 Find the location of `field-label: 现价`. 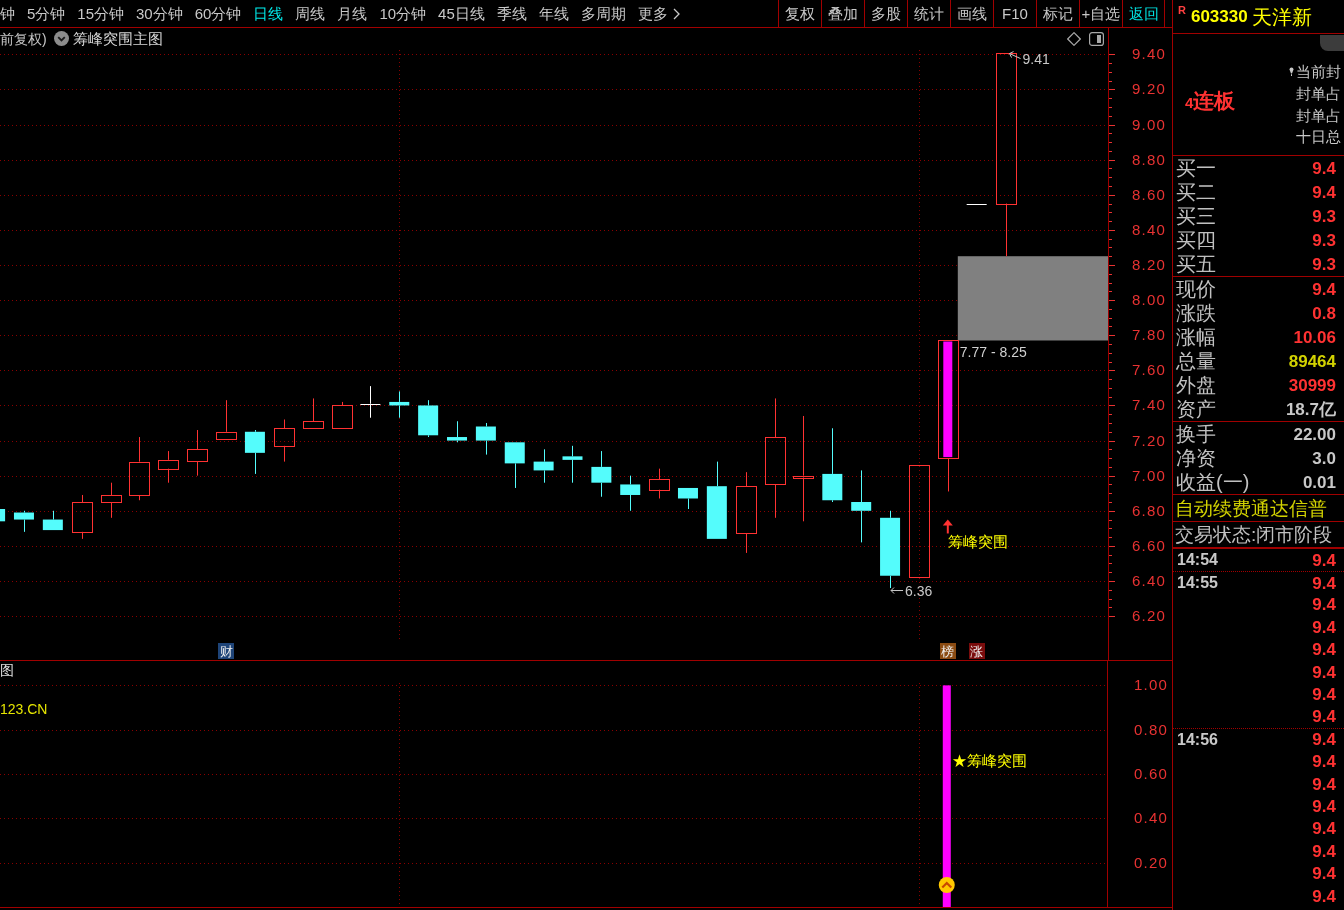

field-label: 现价 is located at coordinates (1195, 289).